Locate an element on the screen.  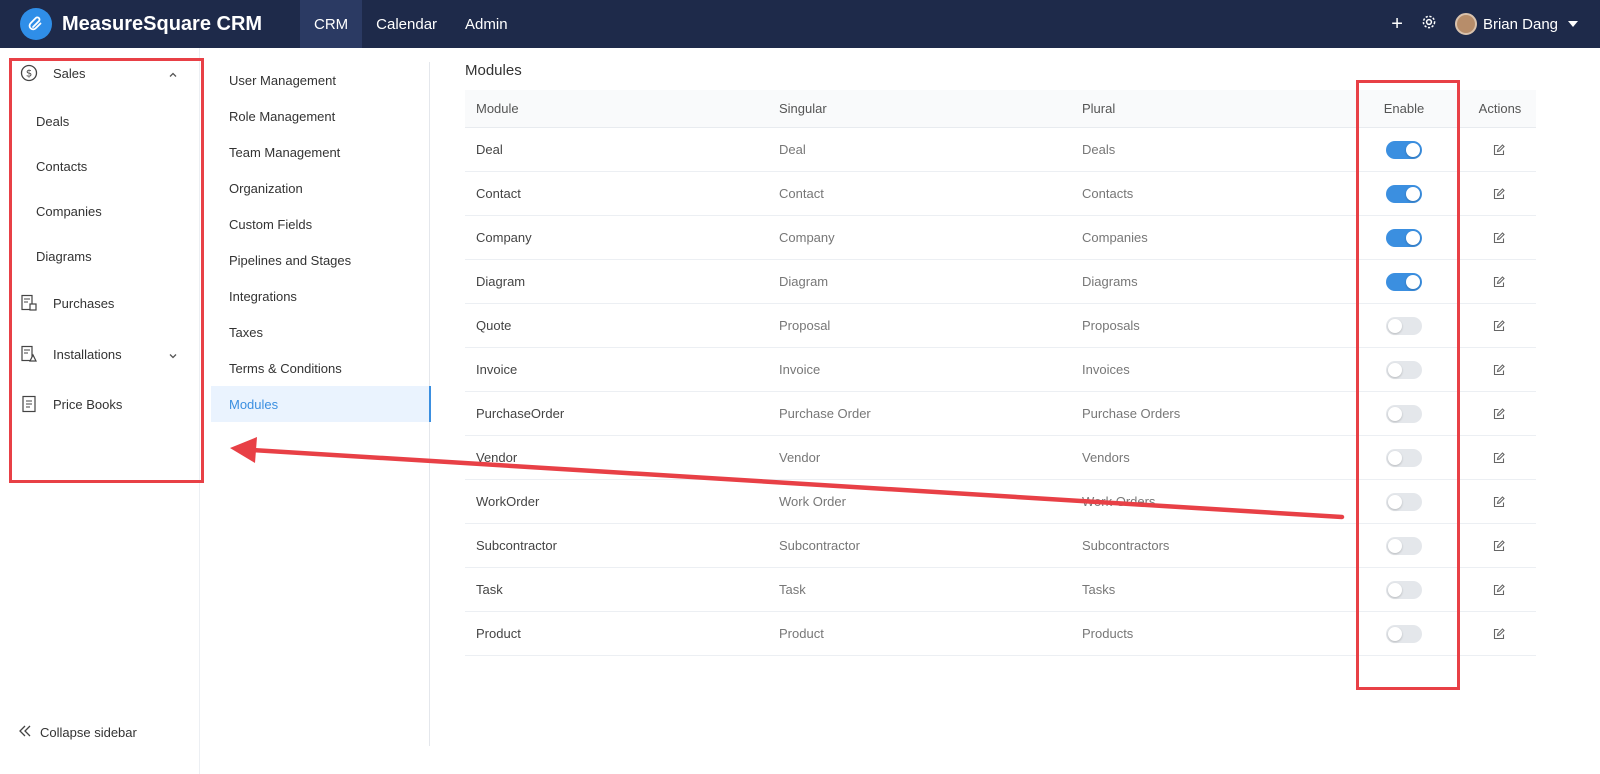
top-nav: CRM Calendar Admin is located at coordinates (411, 24).